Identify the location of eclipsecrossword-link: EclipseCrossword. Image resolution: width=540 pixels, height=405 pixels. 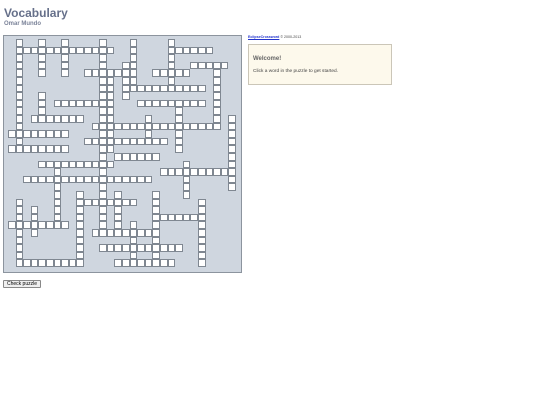
(263, 37).